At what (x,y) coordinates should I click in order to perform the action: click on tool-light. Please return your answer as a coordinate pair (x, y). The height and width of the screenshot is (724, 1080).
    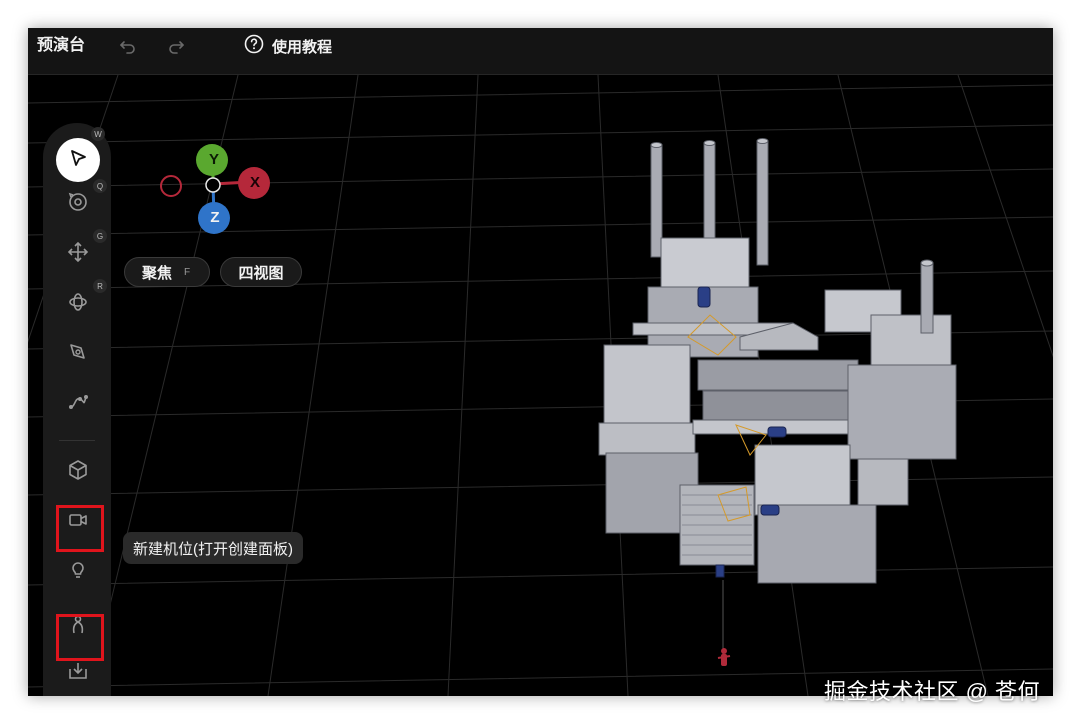
    Looking at the image, I should click on (78, 572).